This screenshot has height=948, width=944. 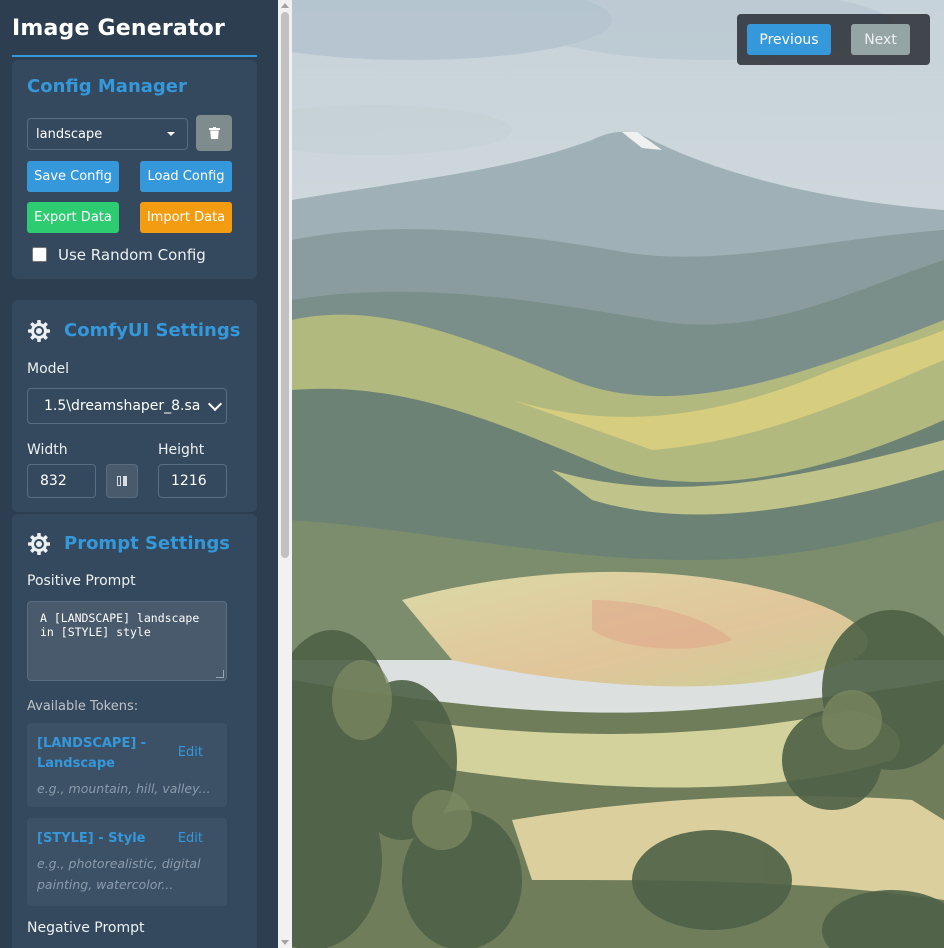 What do you see at coordinates (285, 5) in the screenshot?
I see `scroll-up-arrow-icon` at bounding box center [285, 5].